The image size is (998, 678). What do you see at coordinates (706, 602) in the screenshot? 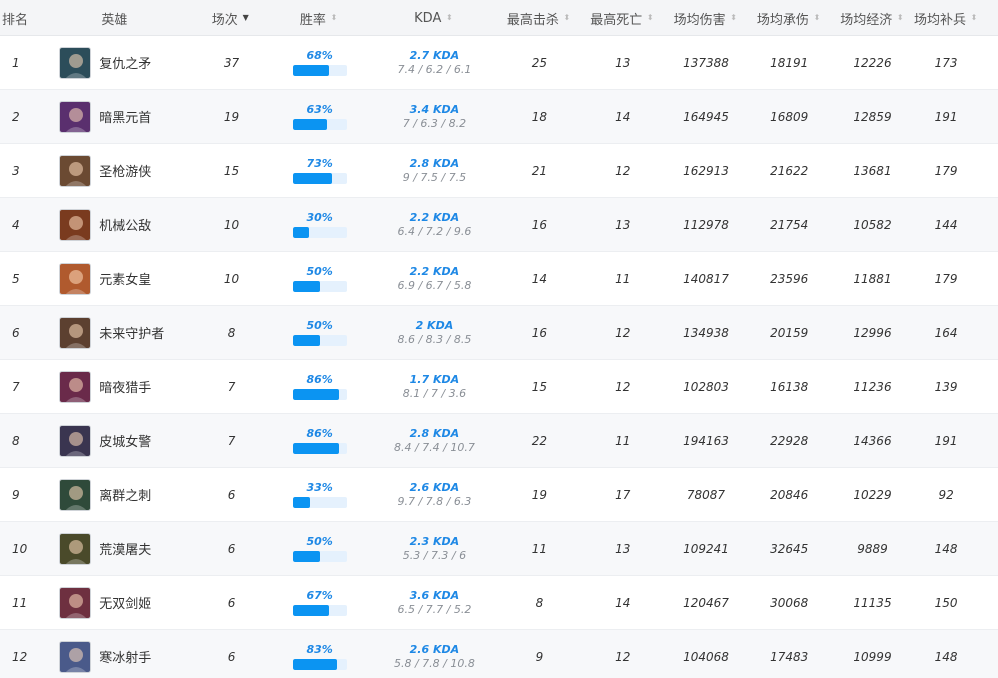
I see `avg-damage-cell: 120467` at bounding box center [706, 602].